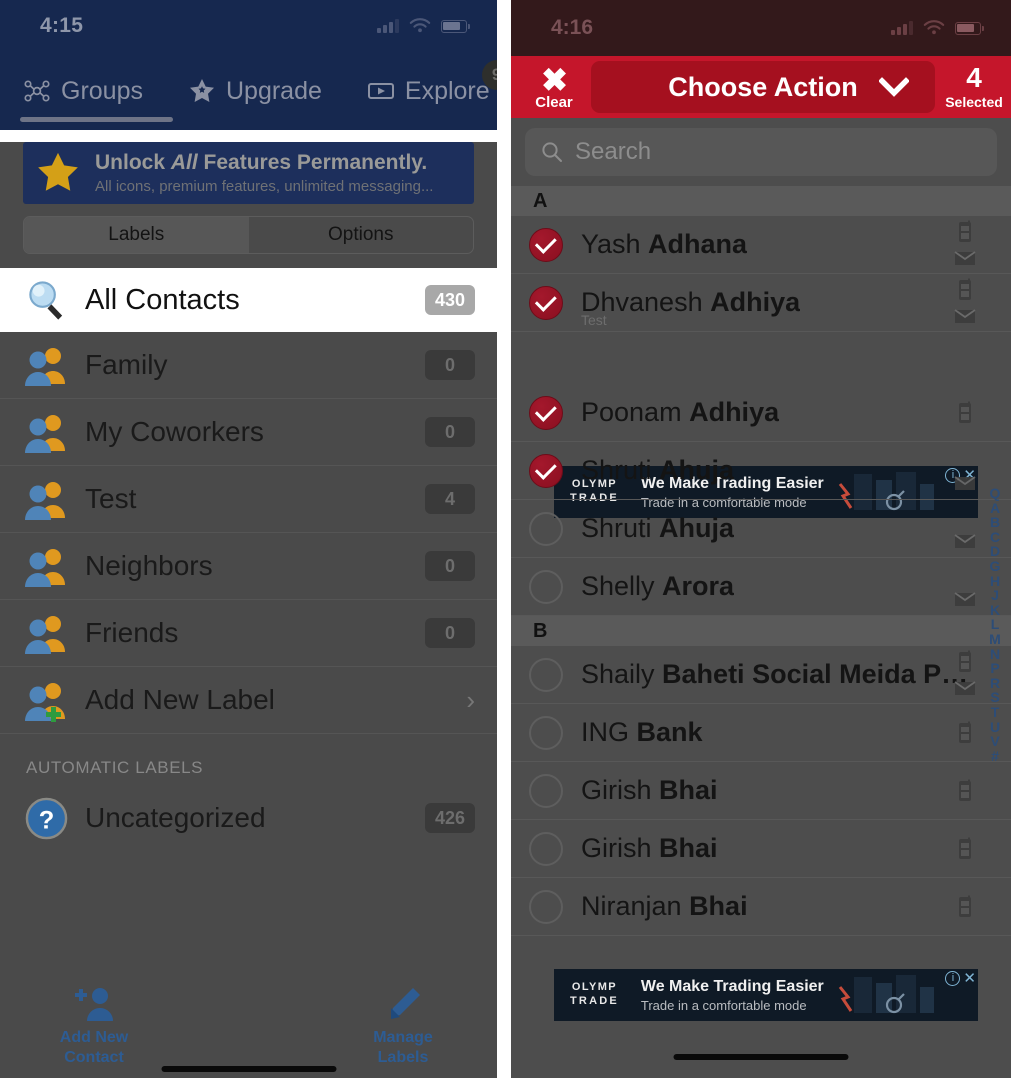 This screenshot has height=1078, width=1011. I want to click on contact-row: ING Bank, so click(761, 733).